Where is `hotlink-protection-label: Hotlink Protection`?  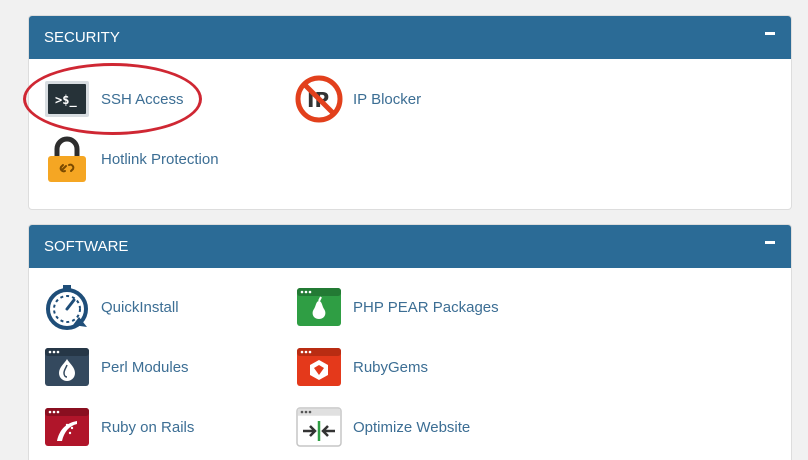 hotlink-protection-label: Hotlink Protection is located at coordinates (160, 159).